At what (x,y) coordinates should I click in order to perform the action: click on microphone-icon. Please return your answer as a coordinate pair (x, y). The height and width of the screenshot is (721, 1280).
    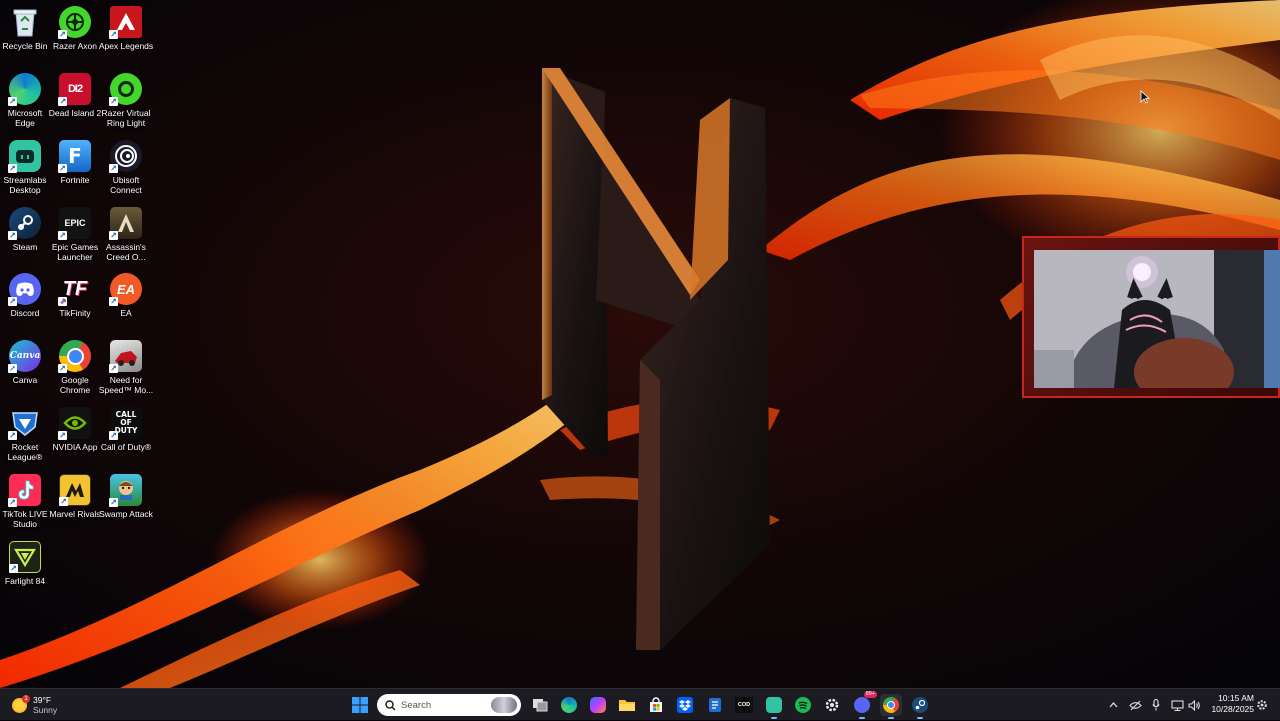
    Looking at the image, I should click on (1156, 705).